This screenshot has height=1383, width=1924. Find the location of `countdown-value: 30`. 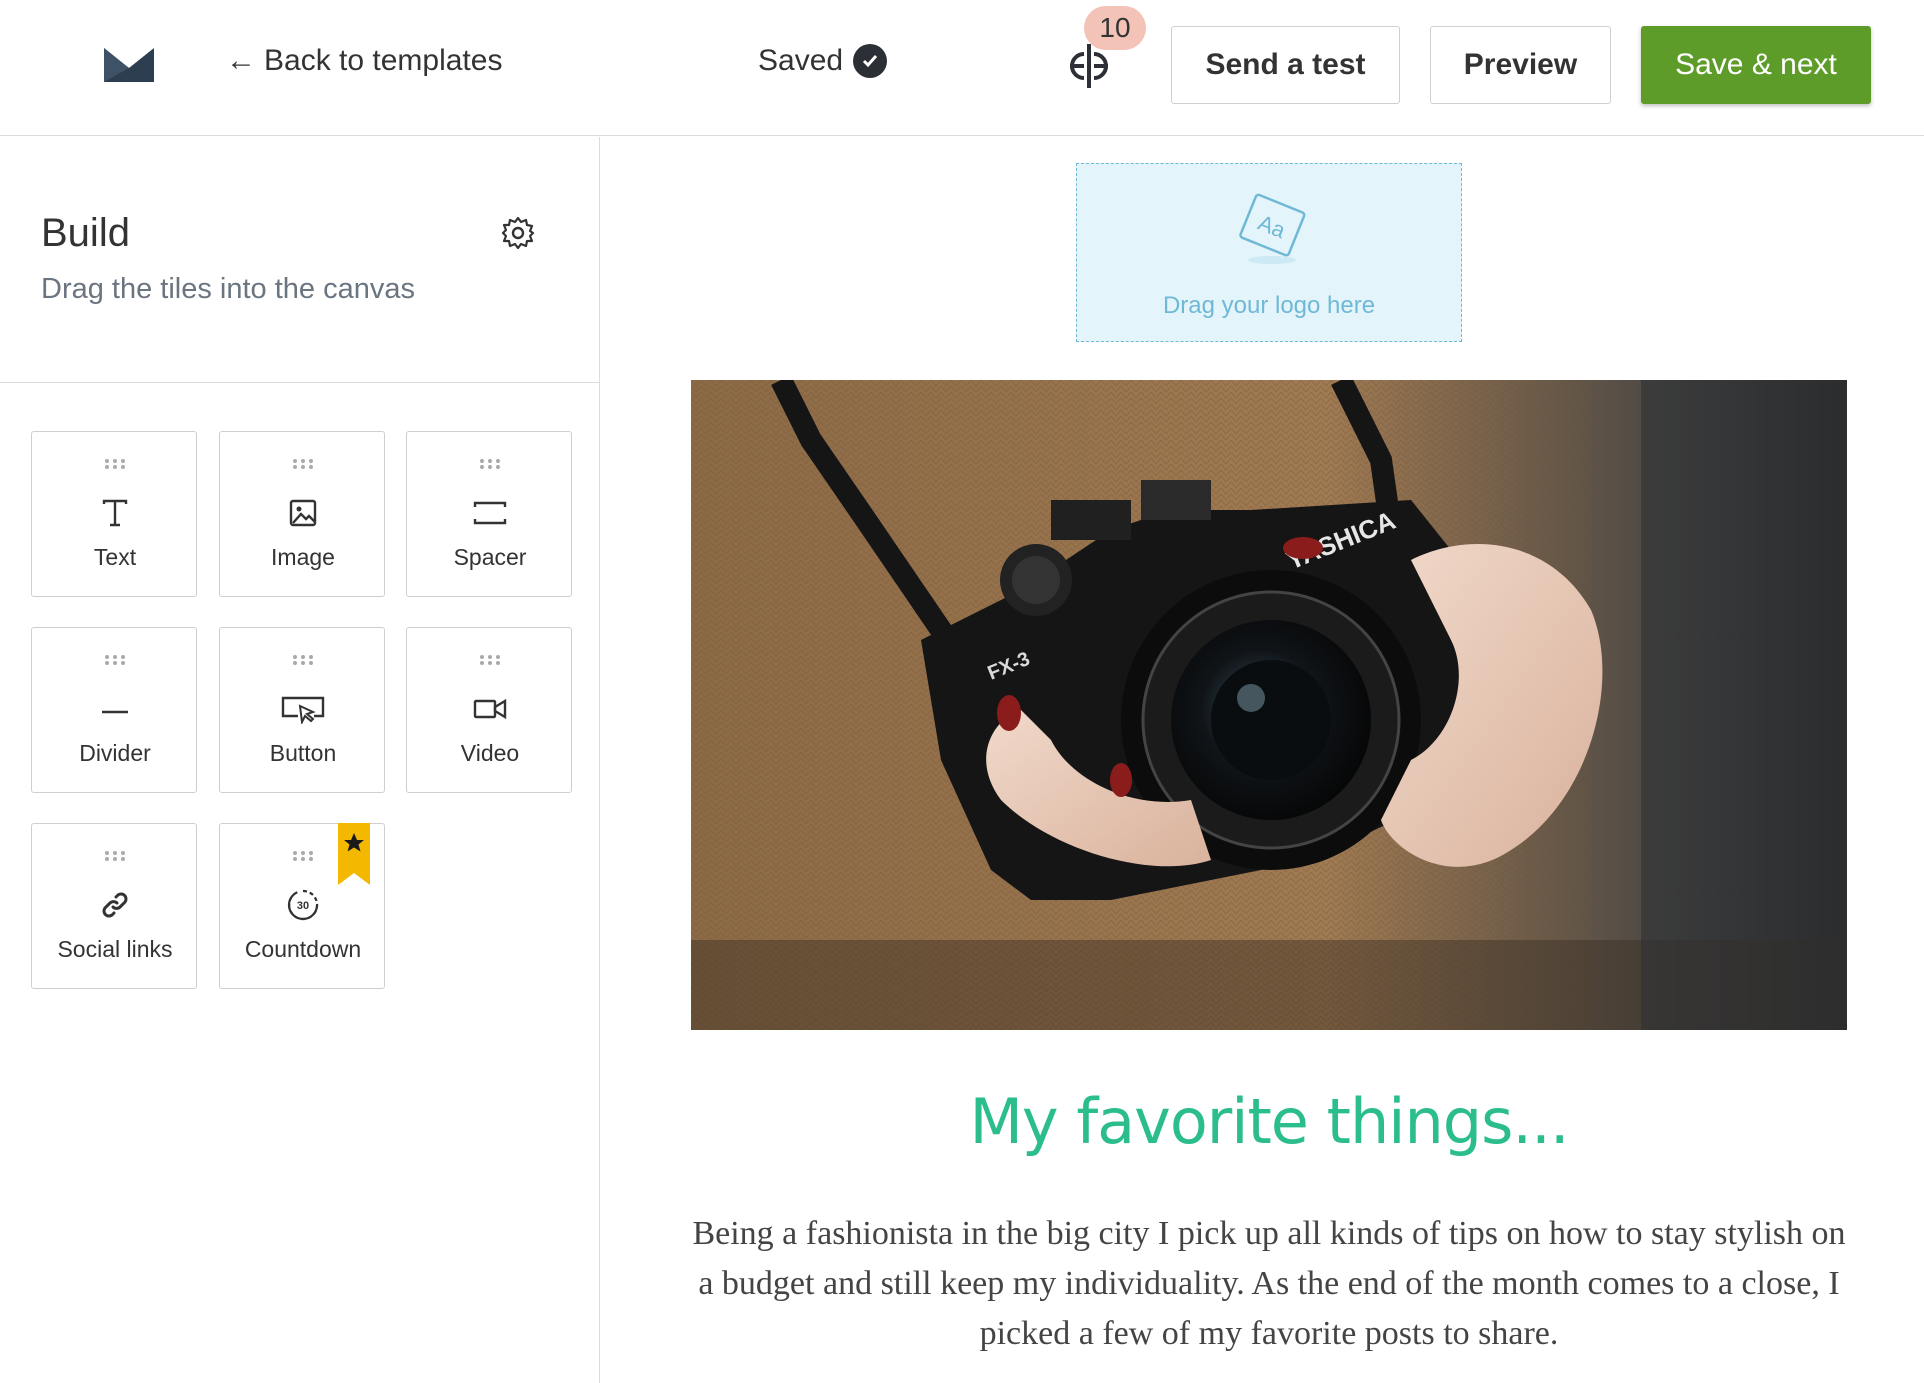

countdown-value: 30 is located at coordinates (303, 906).